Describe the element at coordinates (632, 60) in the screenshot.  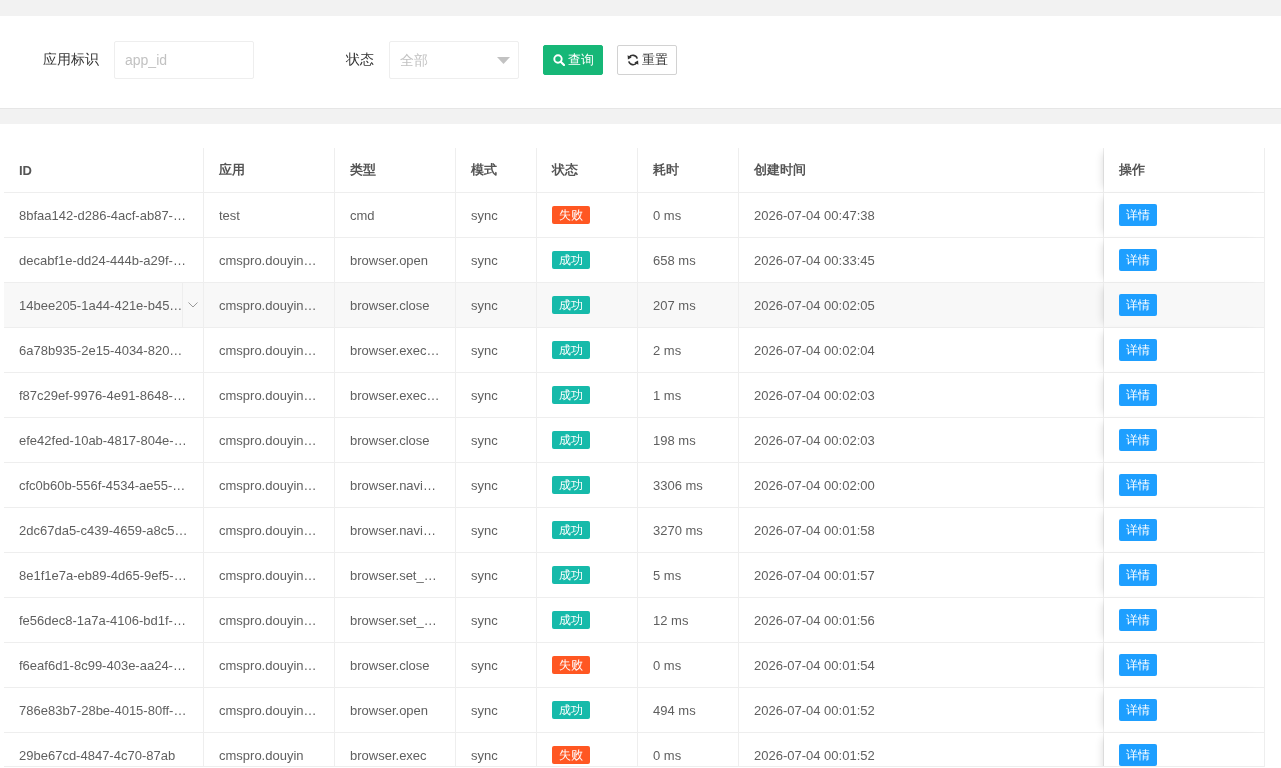
I see `refresh-icon` at that location.